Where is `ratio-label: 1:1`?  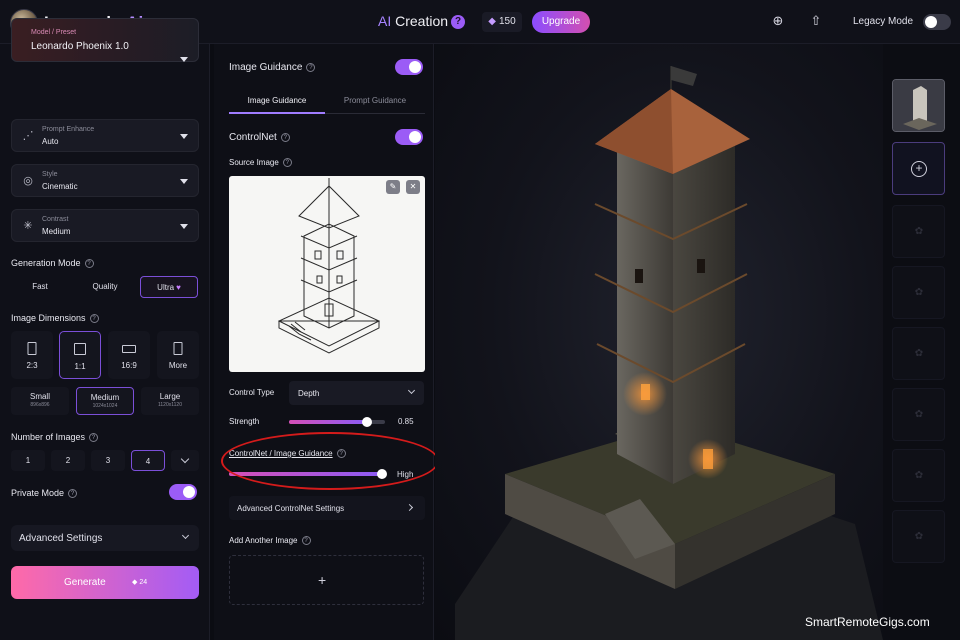
ratio-label: 1:1 is located at coordinates (80, 366).